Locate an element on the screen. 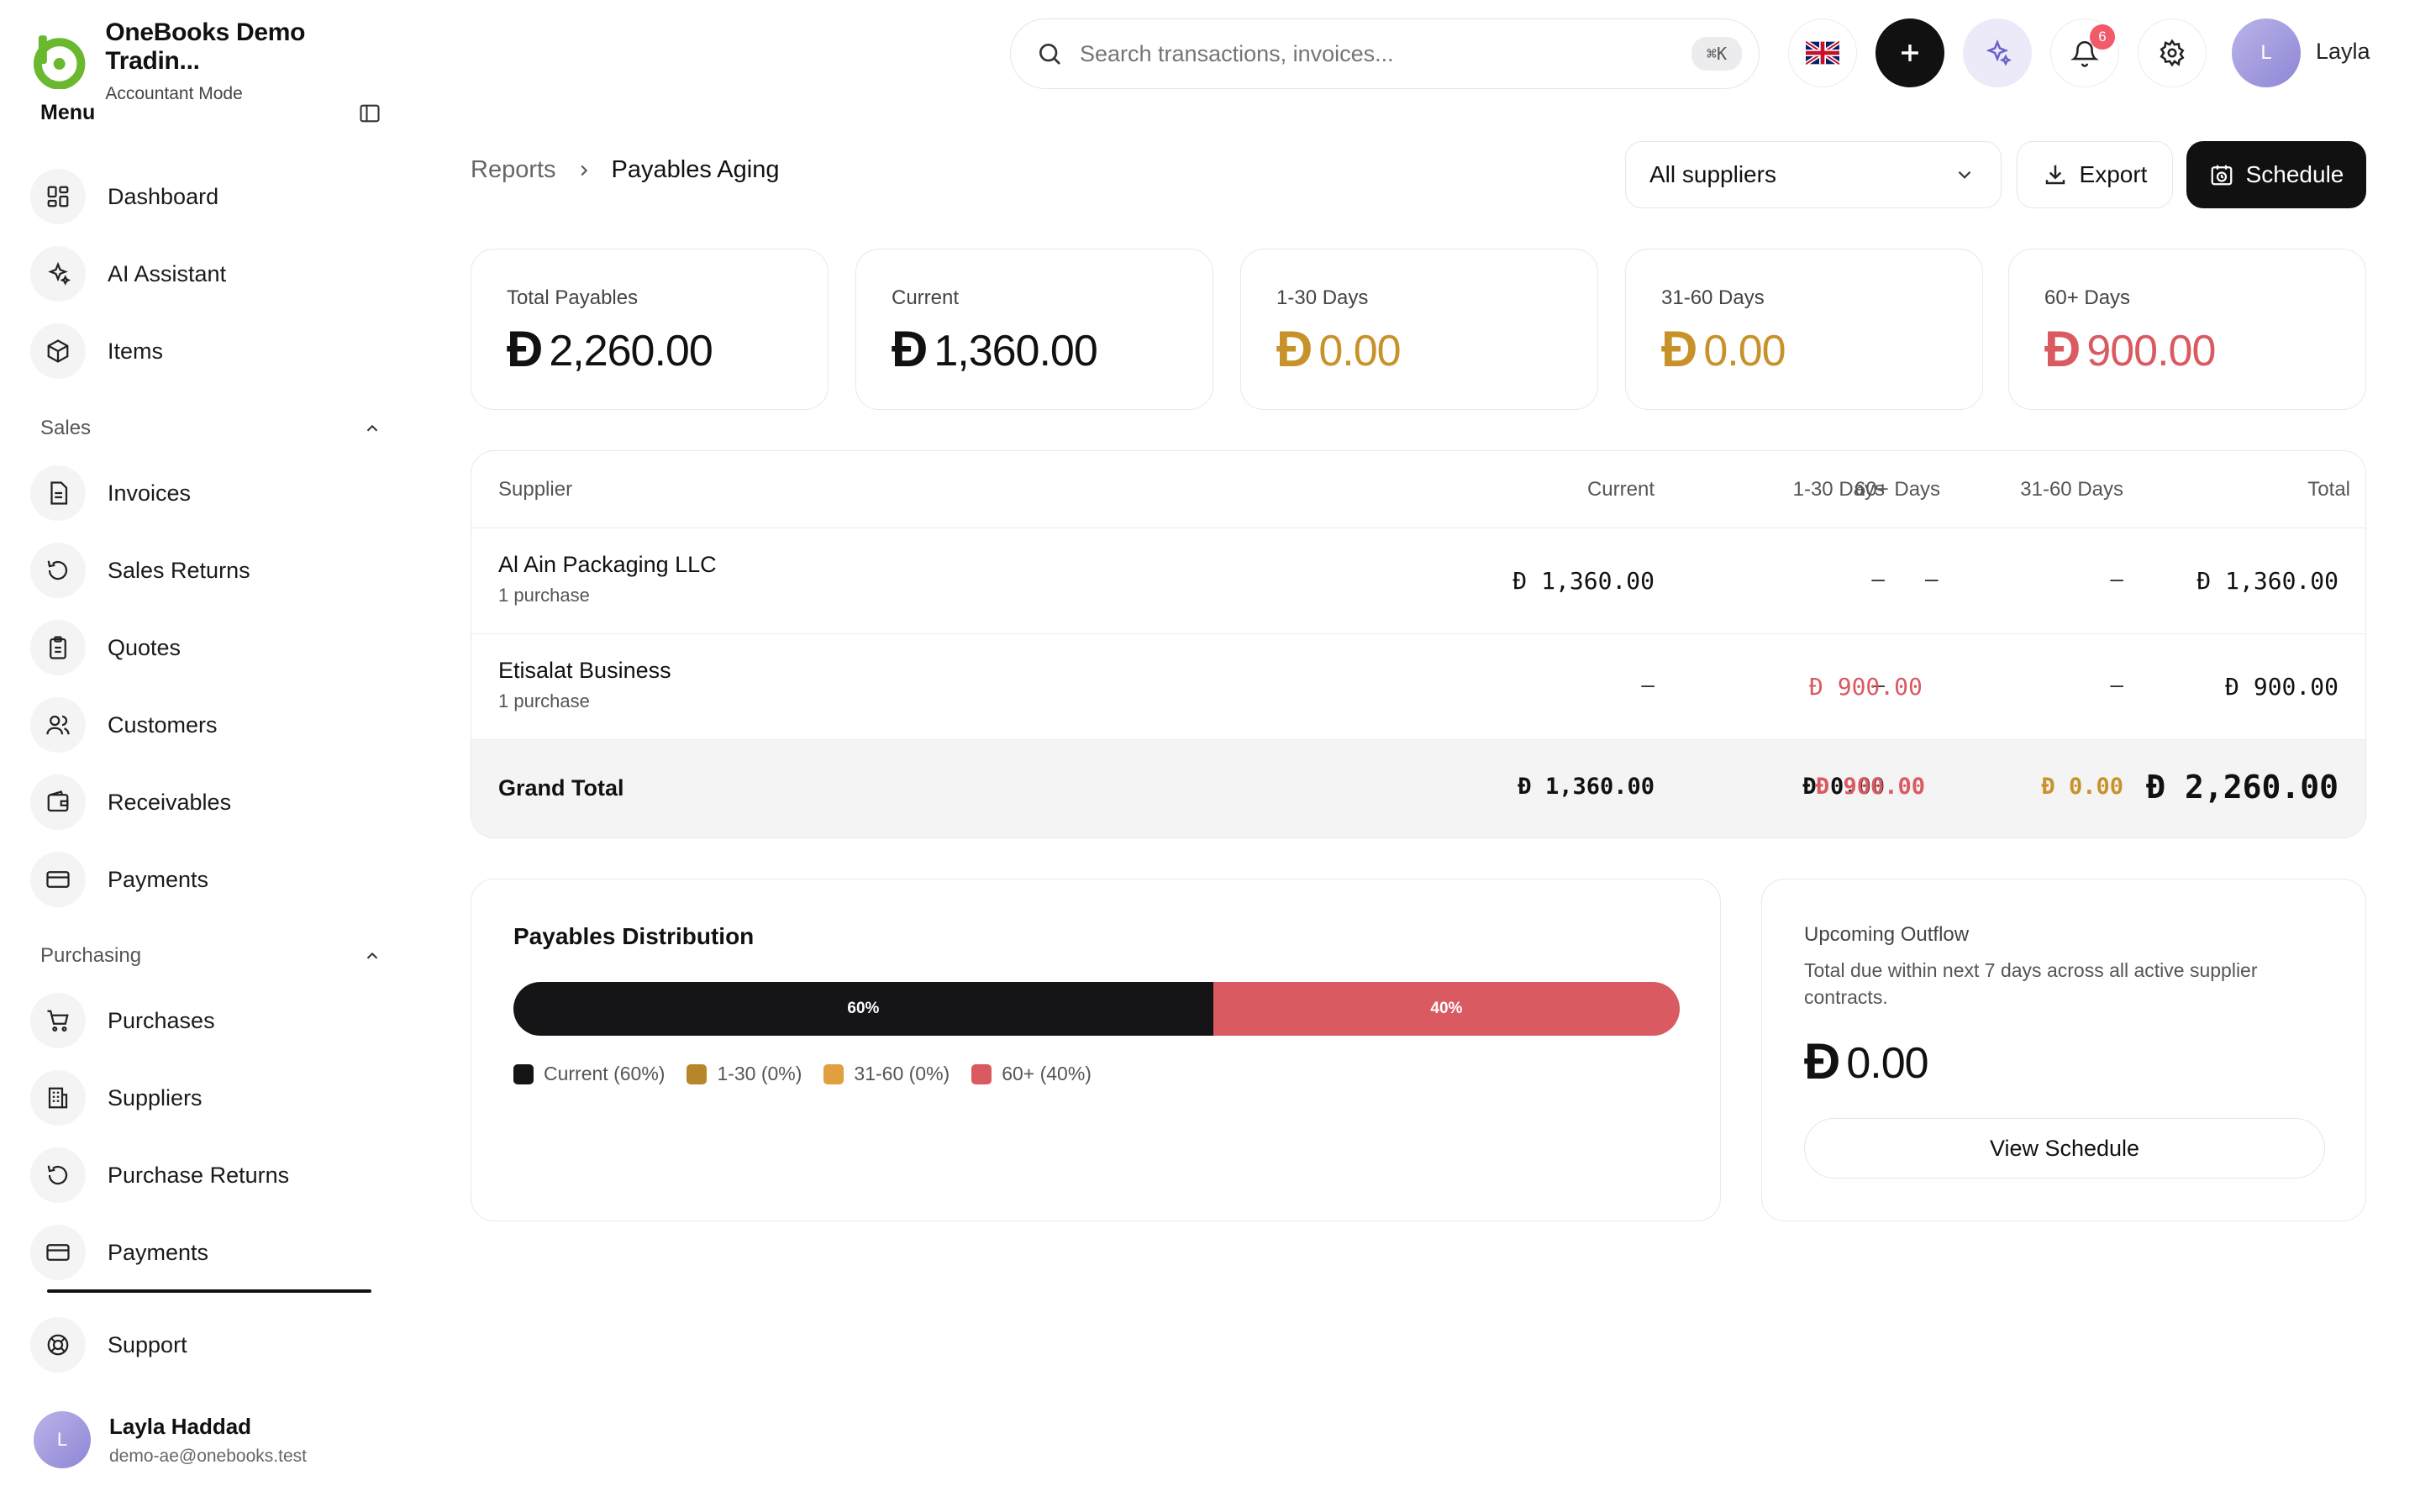 The width and height of the screenshot is (2420, 1512). notifications-button: 6 is located at coordinates (2085, 52).